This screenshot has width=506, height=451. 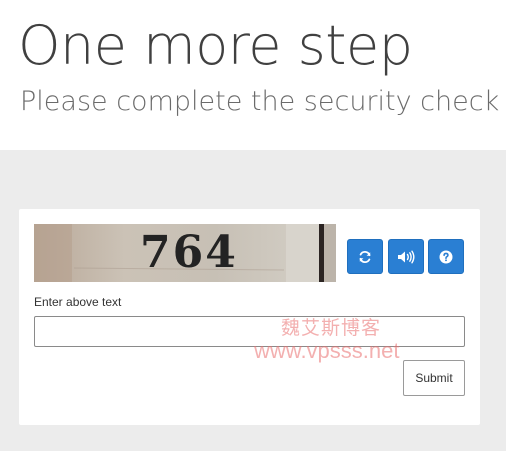 What do you see at coordinates (249, 331) in the screenshot?
I see `captcha-input` at bounding box center [249, 331].